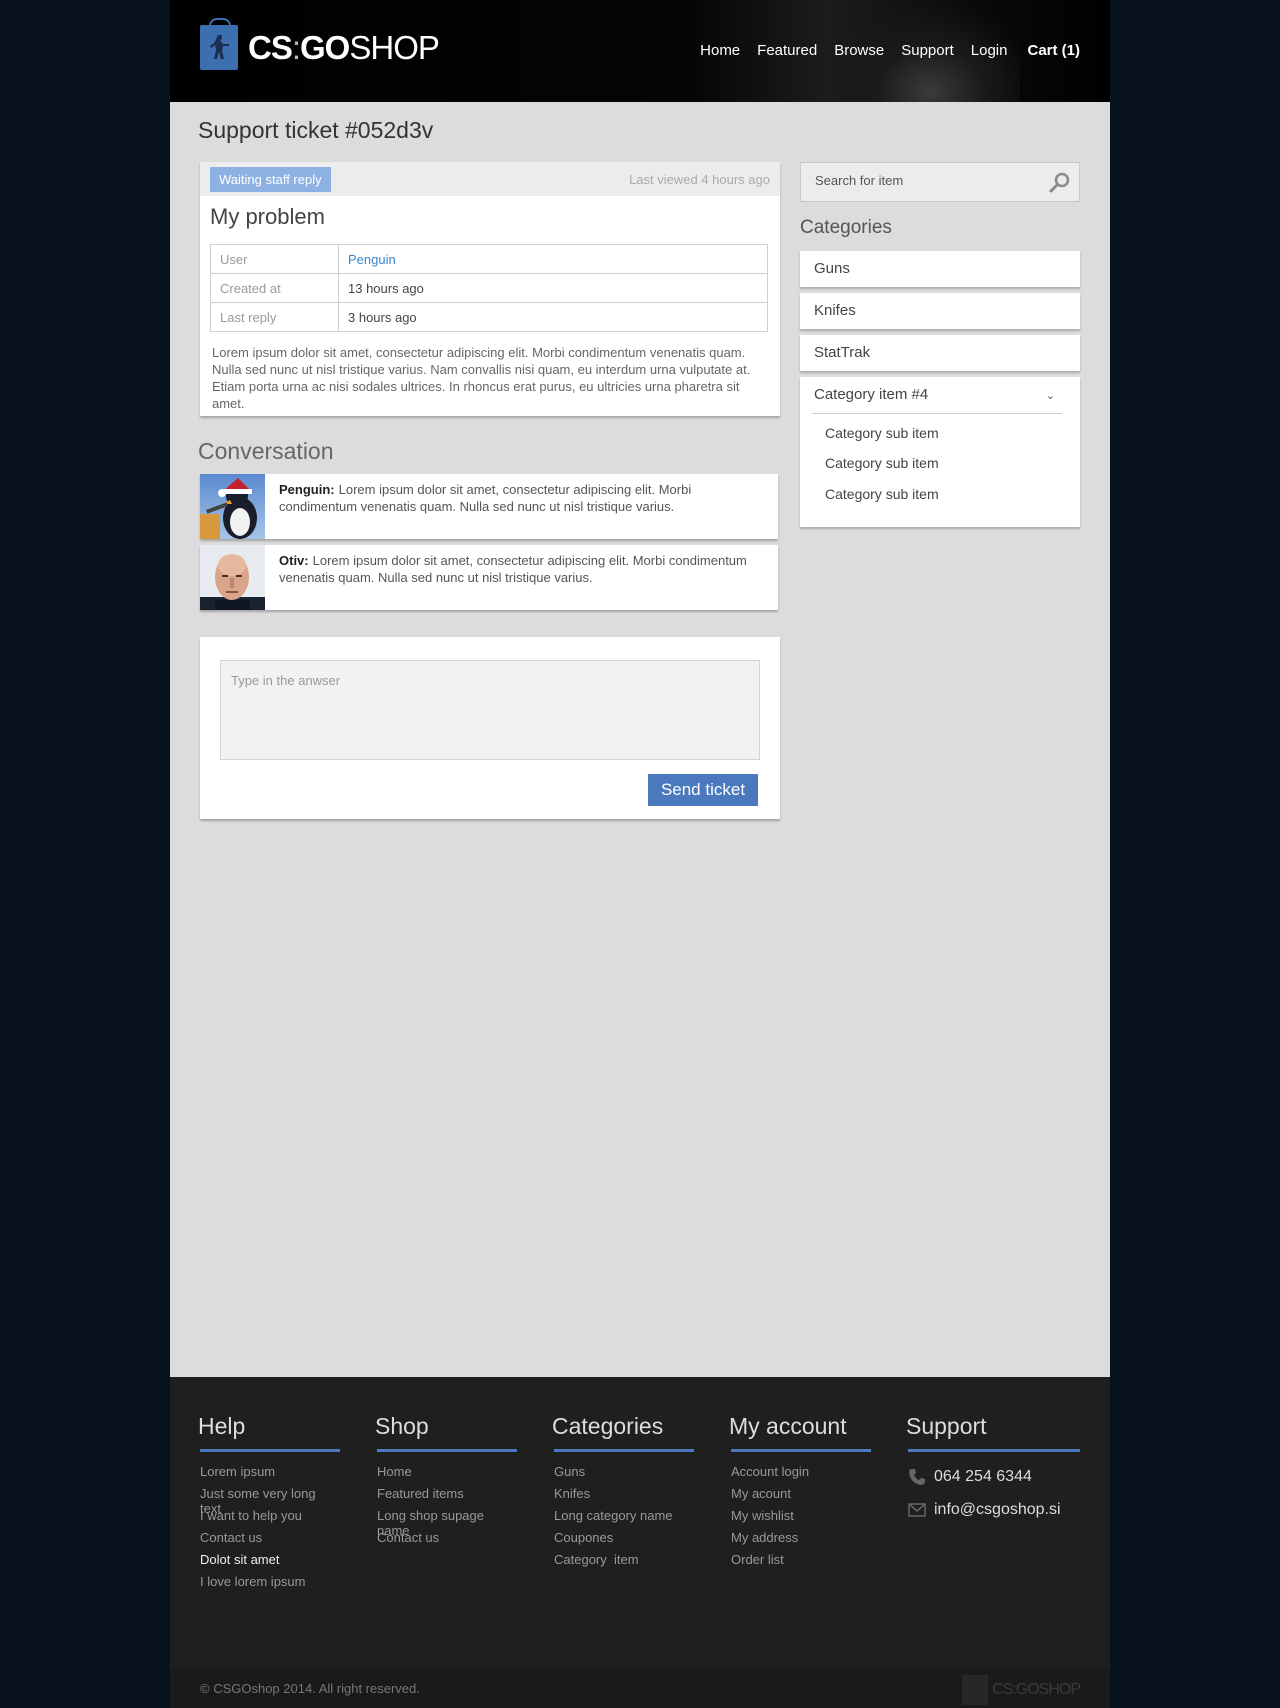 This screenshot has width=1280, height=1708. What do you see at coordinates (274, 288) in the screenshot?
I see `info-key: Created at` at bounding box center [274, 288].